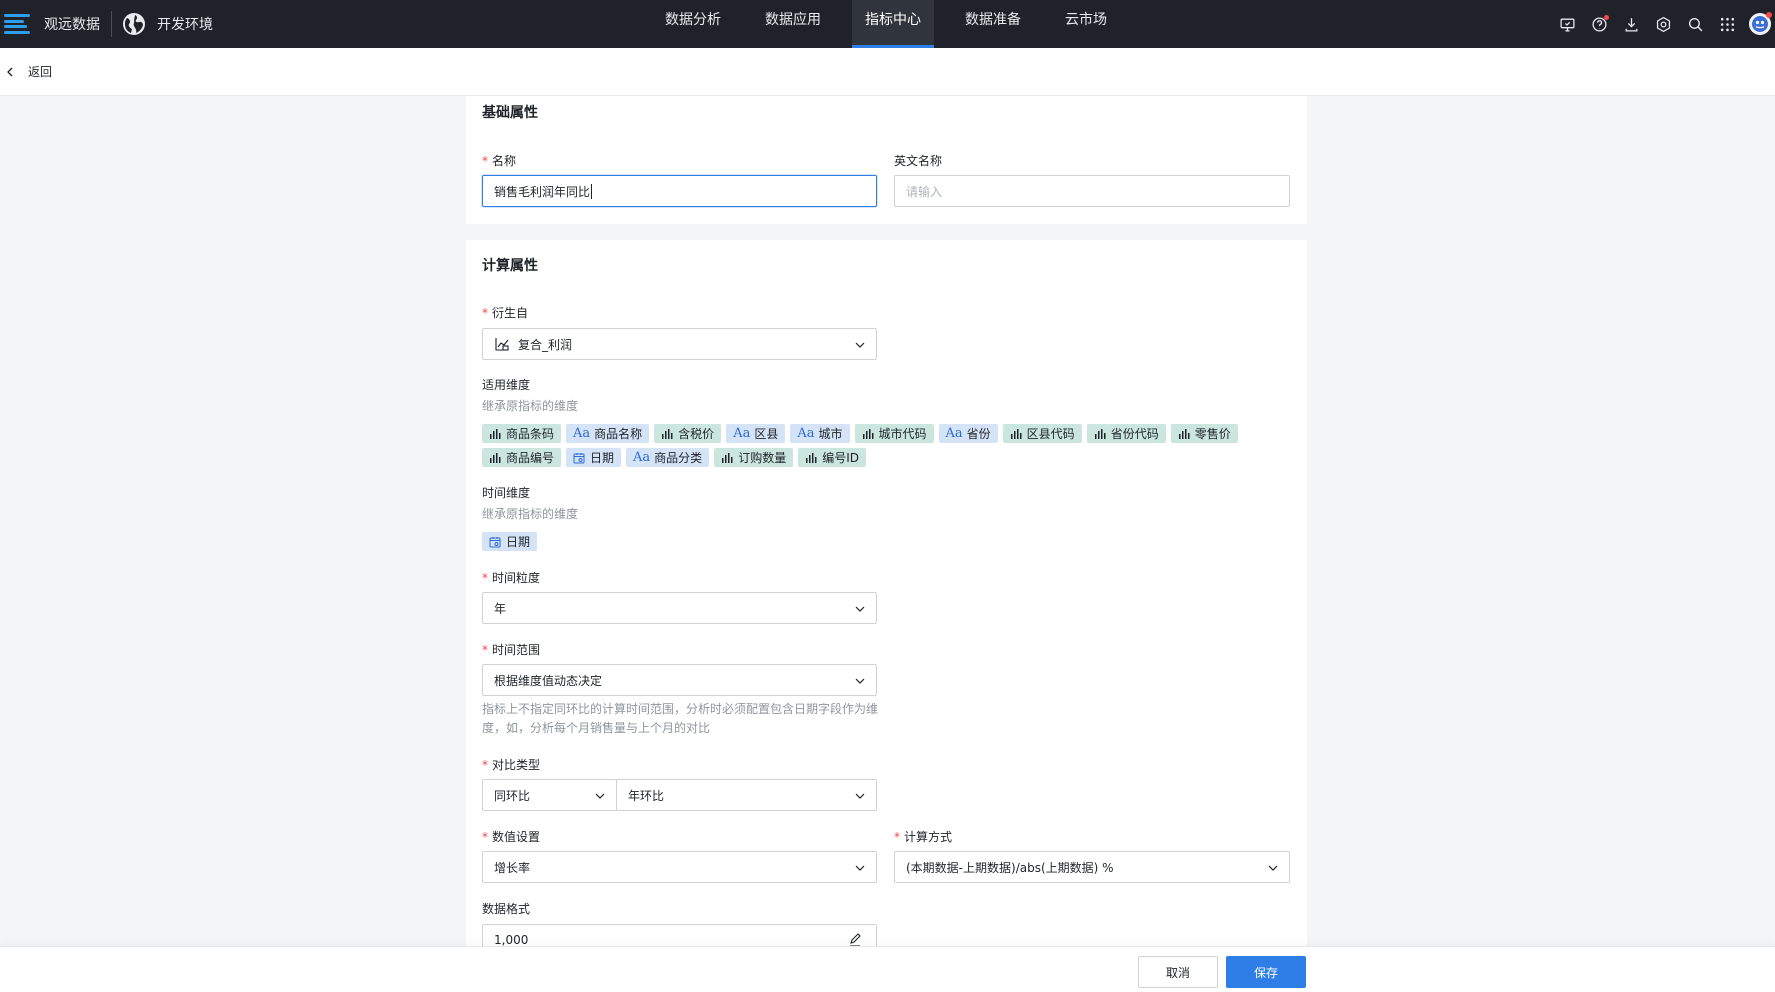 This screenshot has width=1775, height=992. What do you see at coordinates (592, 191) in the screenshot?
I see `text-caret` at bounding box center [592, 191].